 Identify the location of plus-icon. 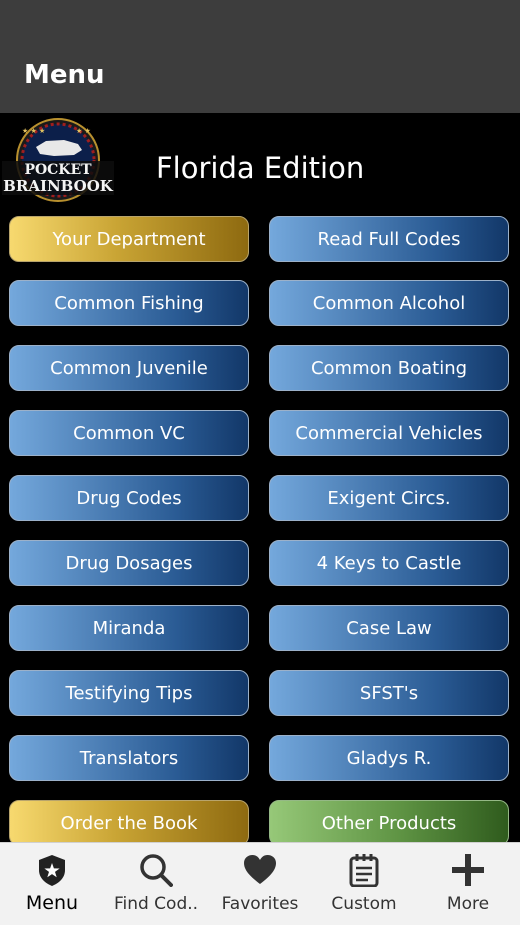
(468, 870).